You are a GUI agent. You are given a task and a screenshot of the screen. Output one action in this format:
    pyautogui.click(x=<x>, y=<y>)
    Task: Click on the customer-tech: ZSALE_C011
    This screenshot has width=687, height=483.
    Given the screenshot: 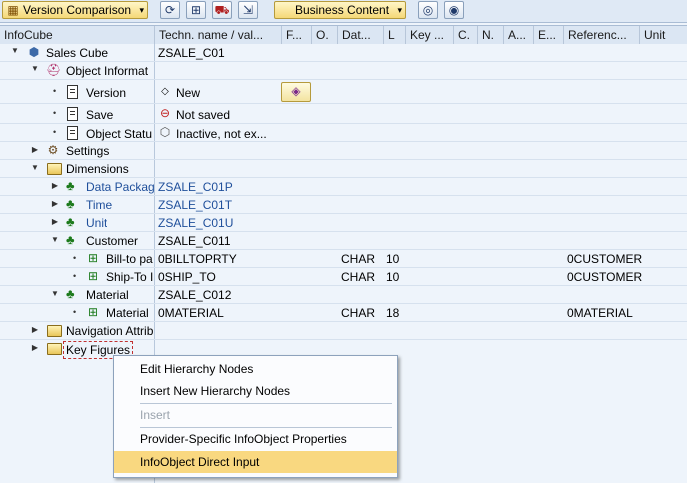 What is the action you would take?
    pyautogui.click(x=194, y=241)
    